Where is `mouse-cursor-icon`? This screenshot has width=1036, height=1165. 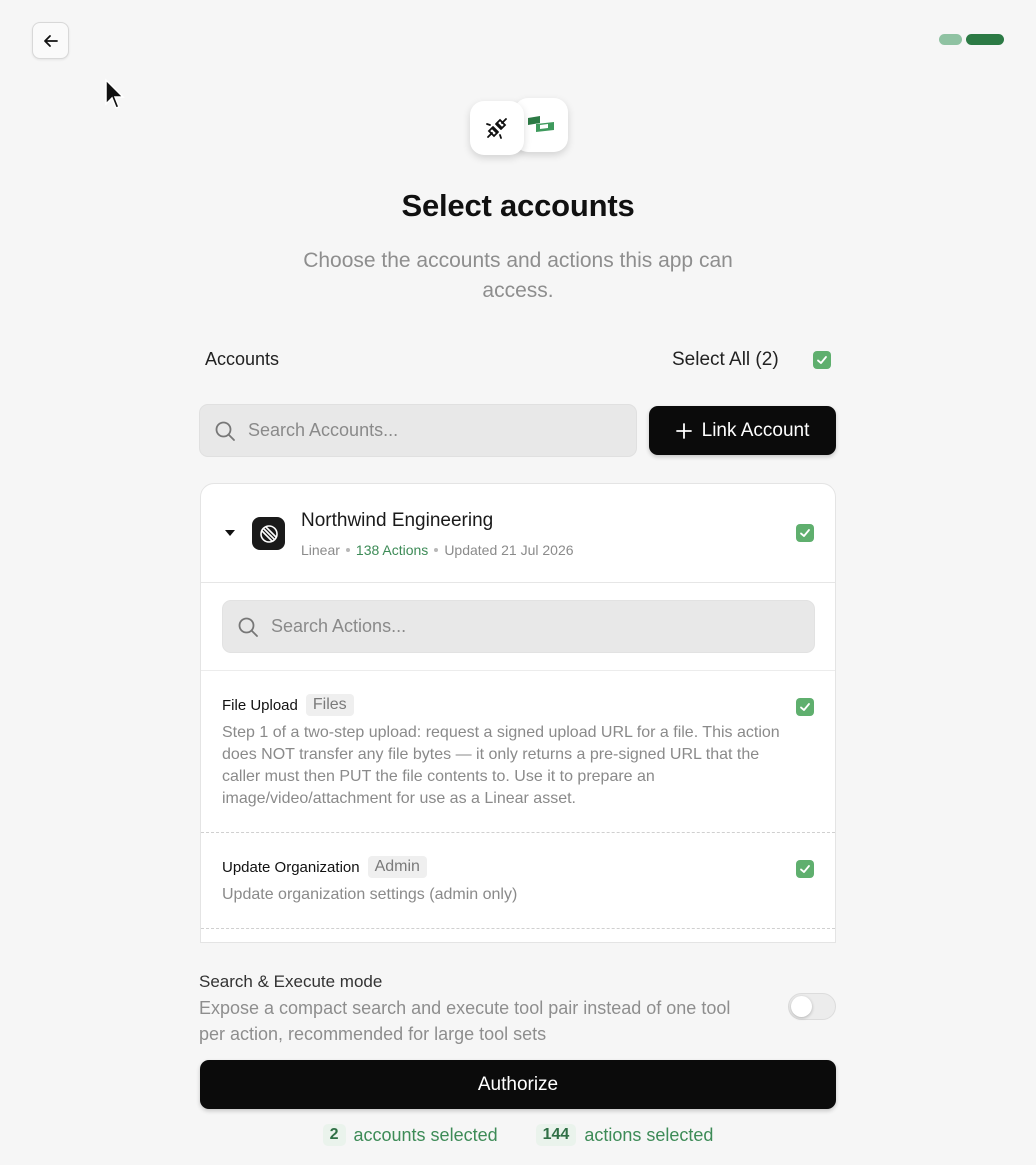 mouse-cursor-icon is located at coordinates (115, 93).